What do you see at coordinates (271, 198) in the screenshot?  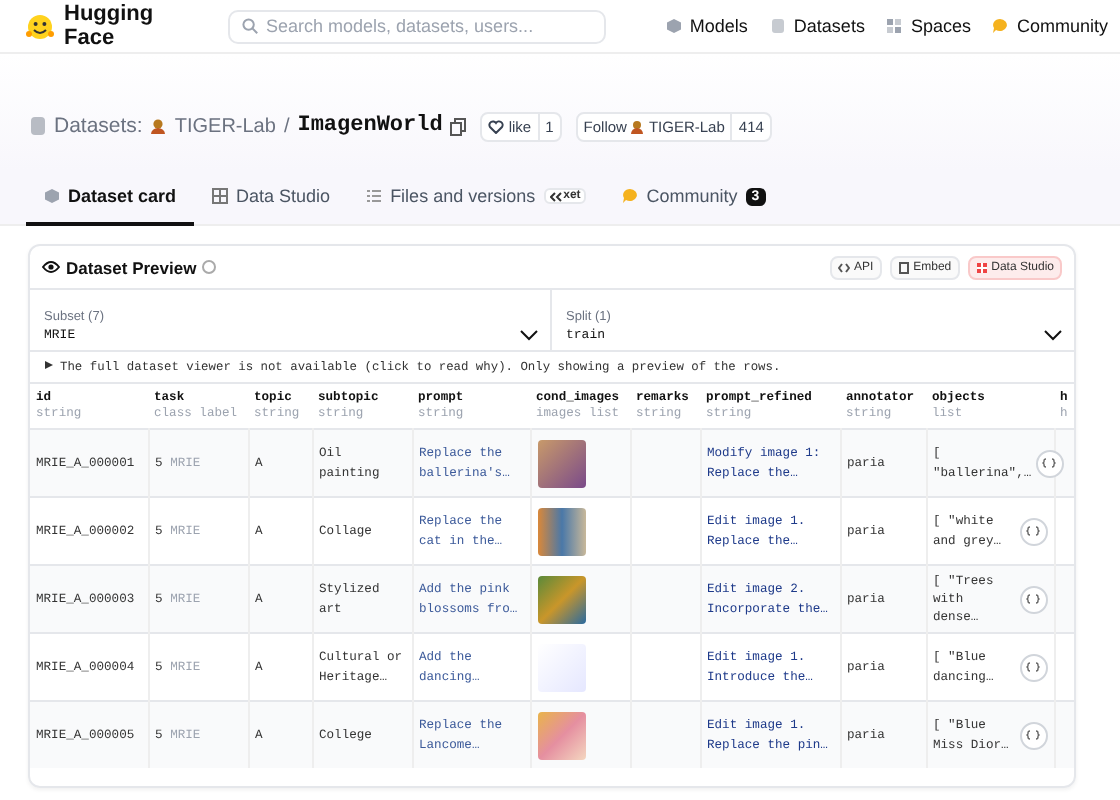 I see `tab: Data Studio` at bounding box center [271, 198].